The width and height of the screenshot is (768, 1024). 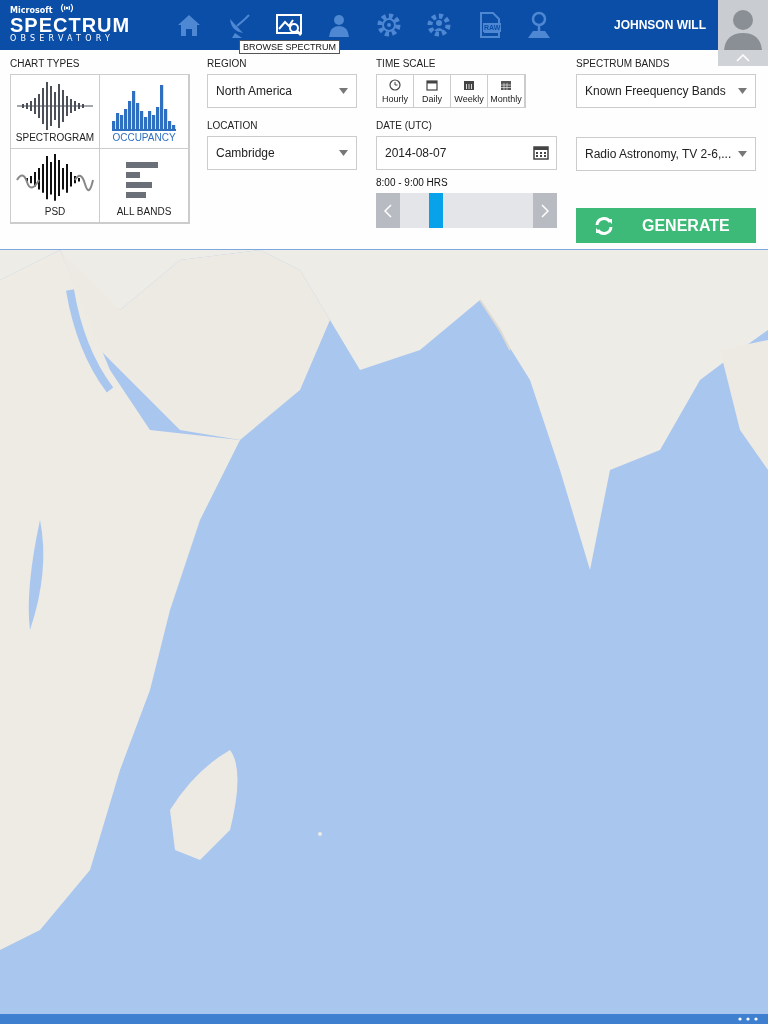 What do you see at coordinates (55, 186) in the screenshot?
I see `chart-type-button: PSD` at bounding box center [55, 186].